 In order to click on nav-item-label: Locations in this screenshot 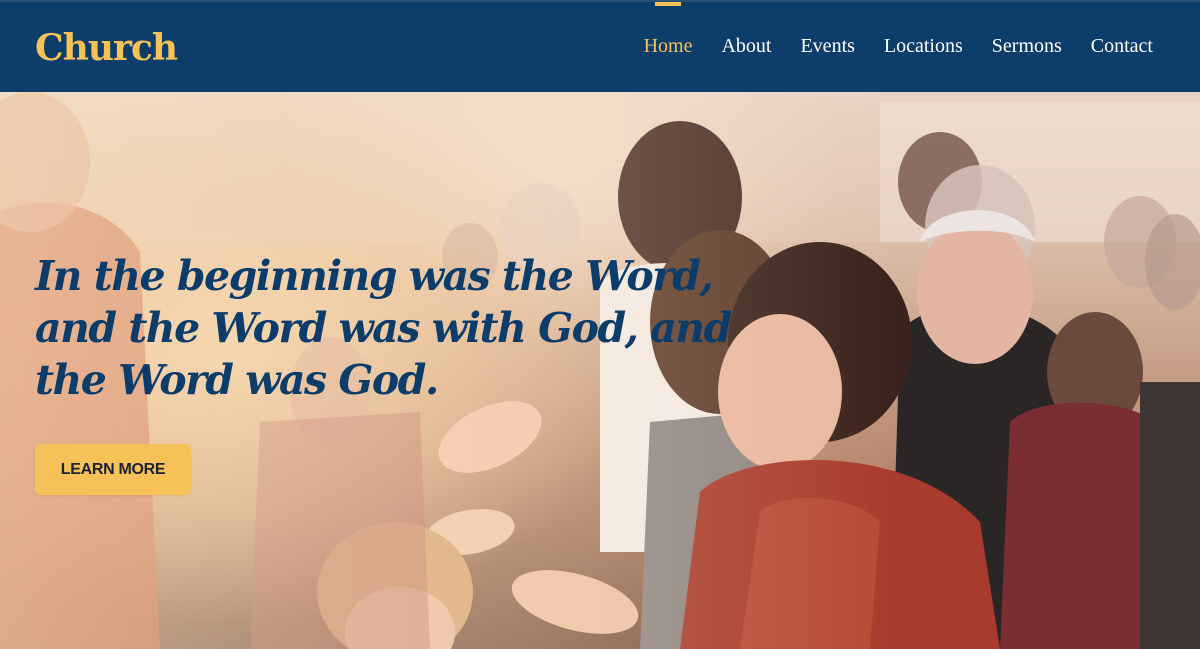, I will do `click(923, 46)`.